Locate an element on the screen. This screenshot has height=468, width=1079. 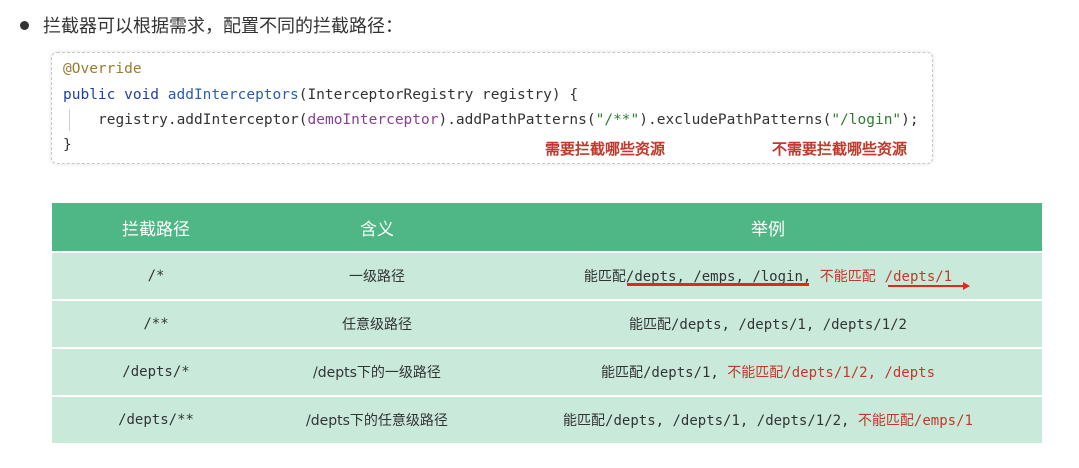
cell-path: /depts/* is located at coordinates (156, 371).